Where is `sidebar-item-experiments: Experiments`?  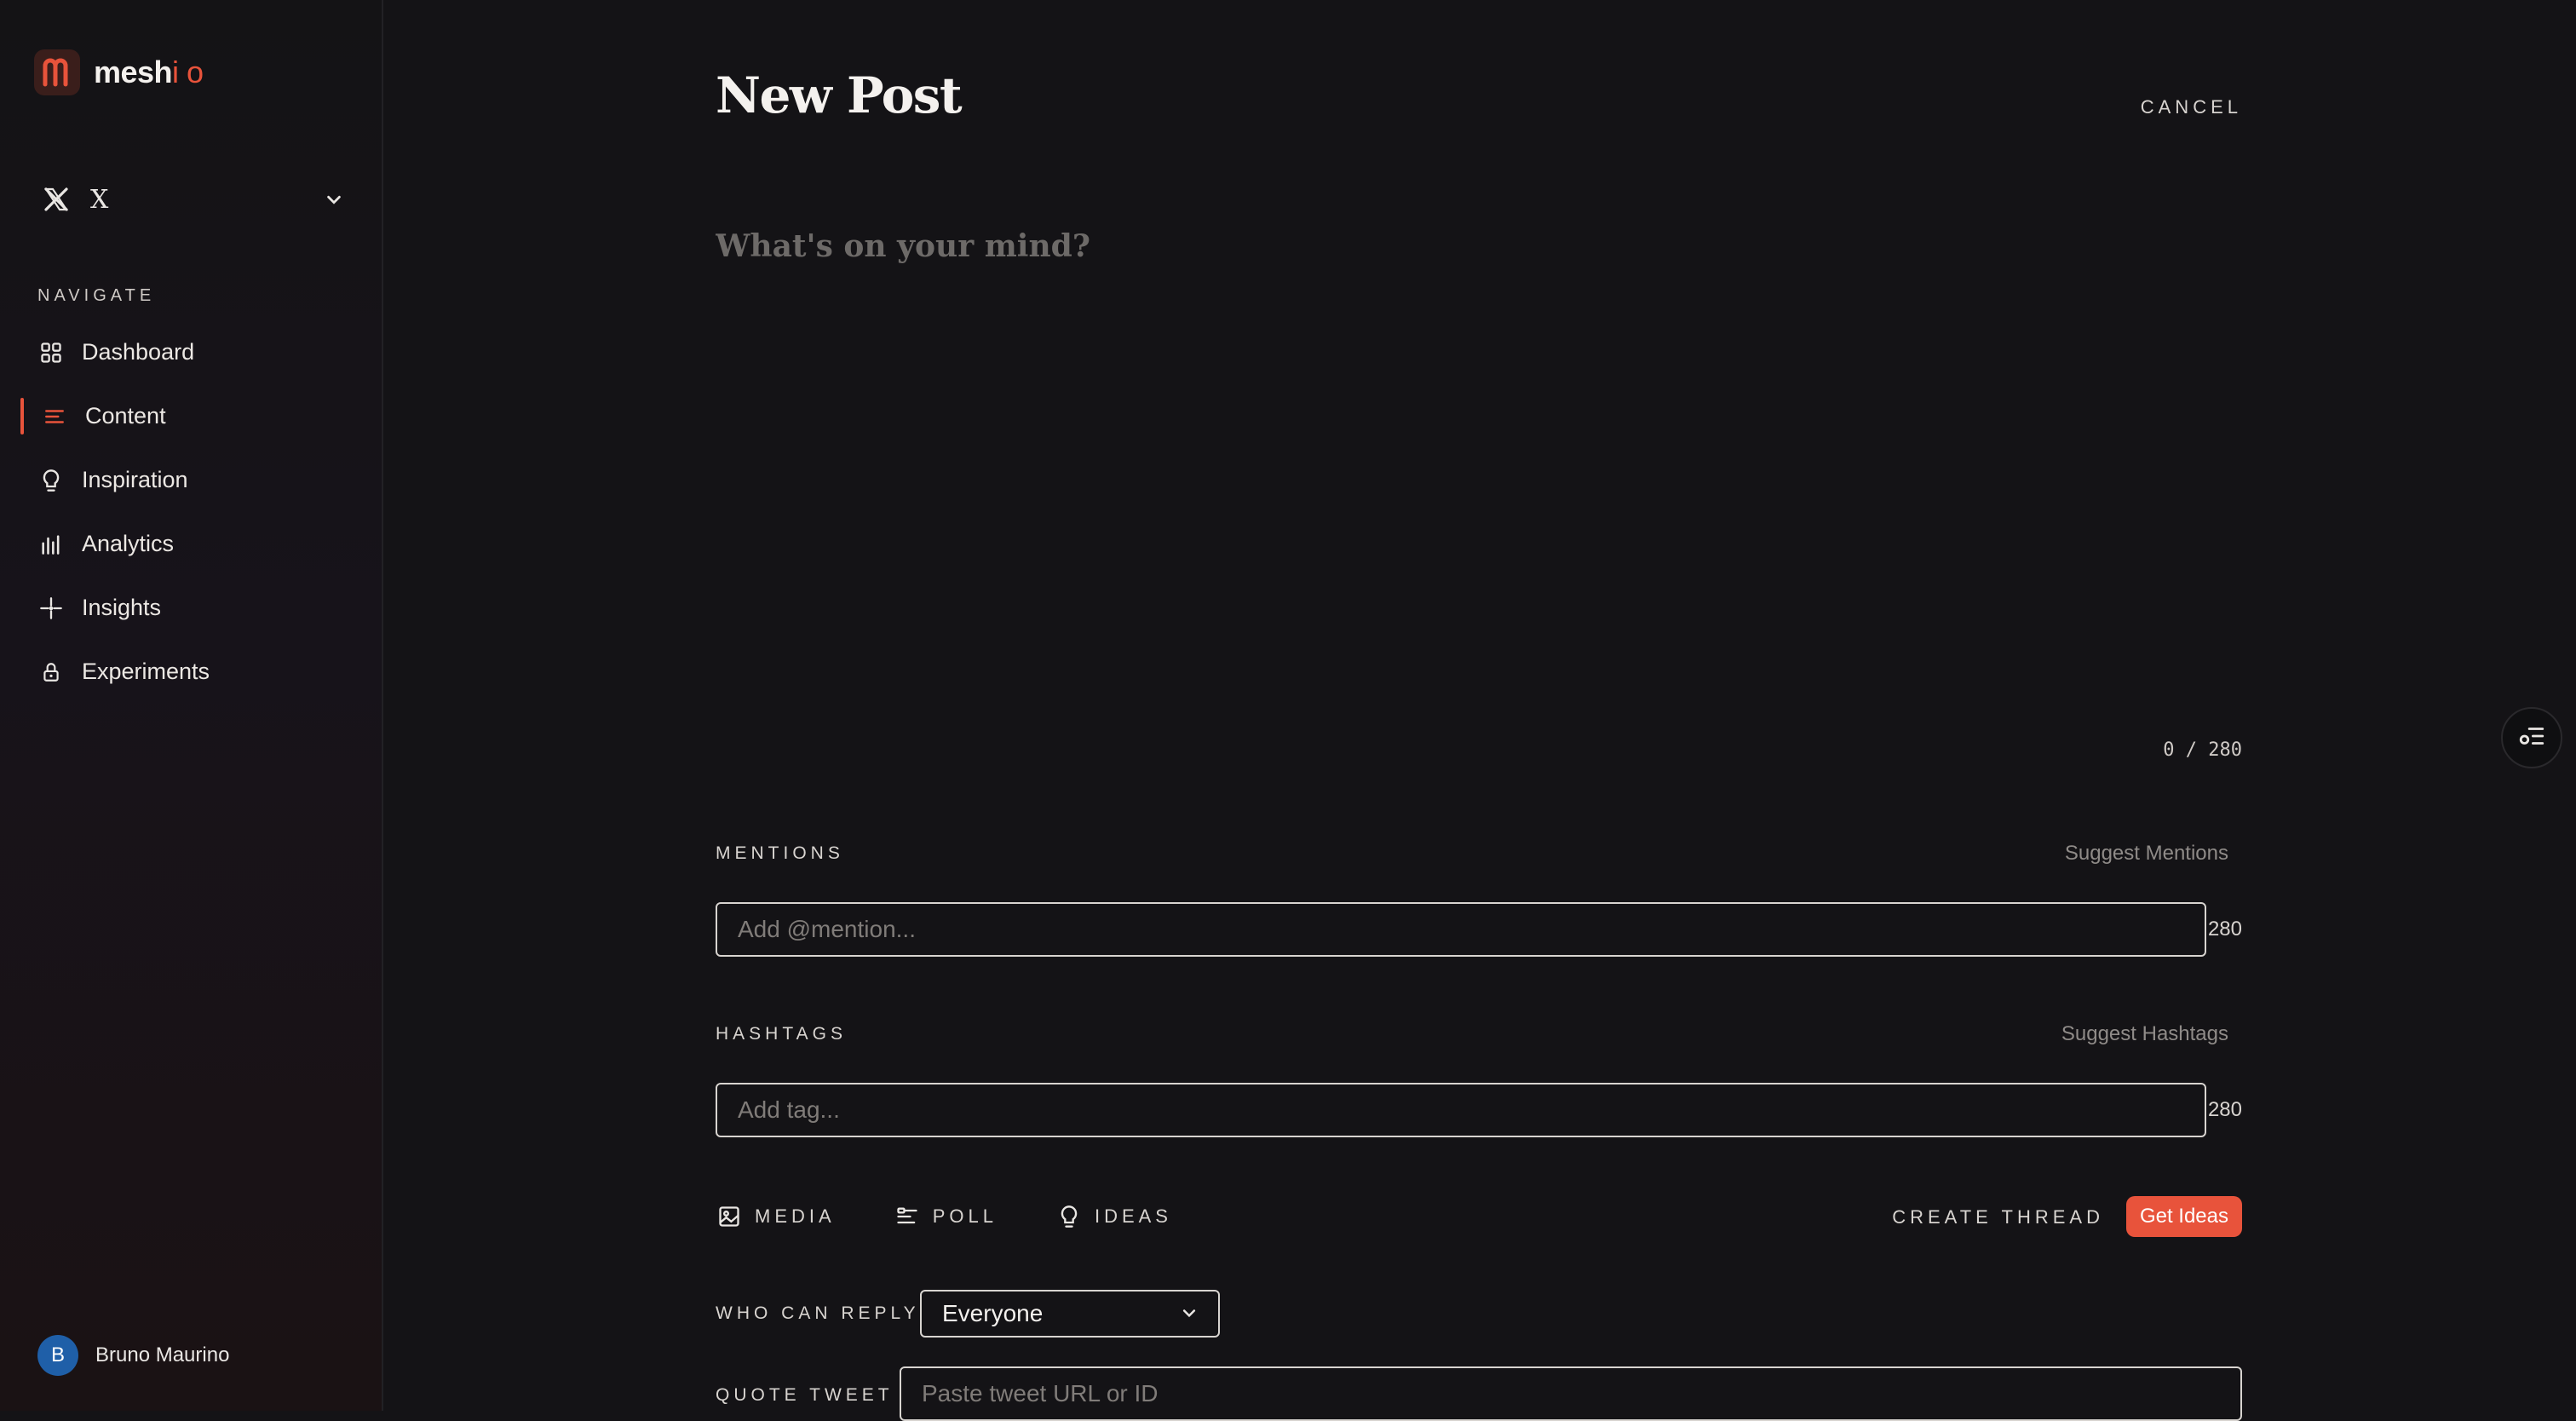
sidebar-item-experiments: Experiments is located at coordinates (191, 672).